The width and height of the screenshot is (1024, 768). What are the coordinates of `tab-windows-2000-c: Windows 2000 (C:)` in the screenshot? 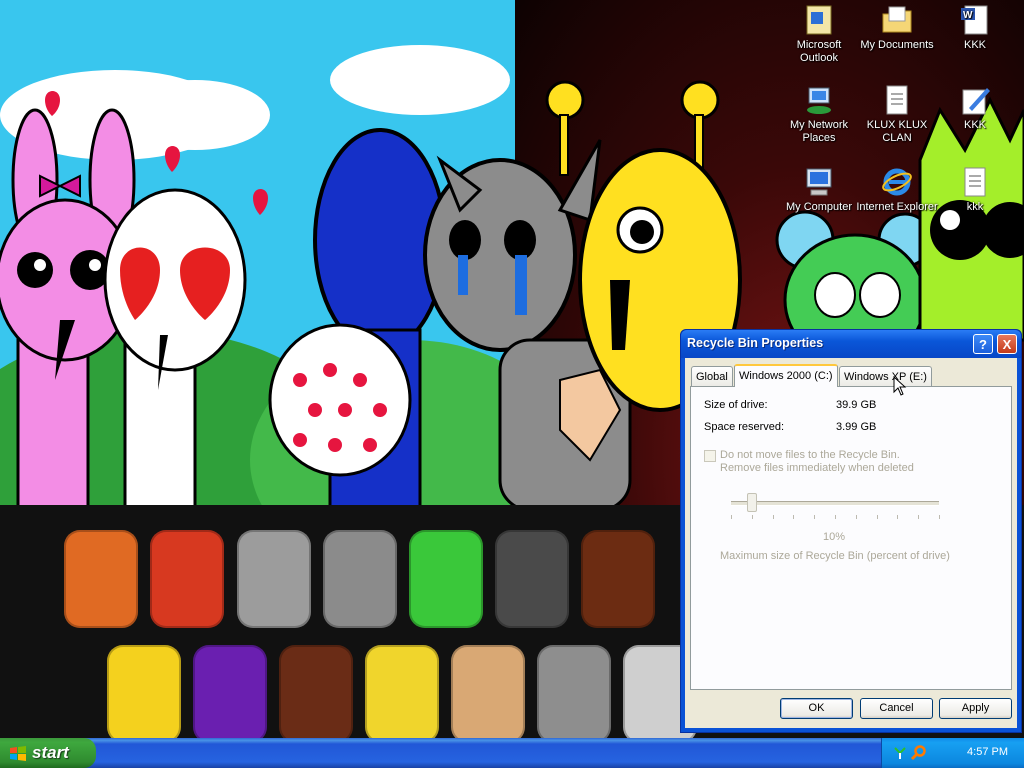 It's located at (786, 375).